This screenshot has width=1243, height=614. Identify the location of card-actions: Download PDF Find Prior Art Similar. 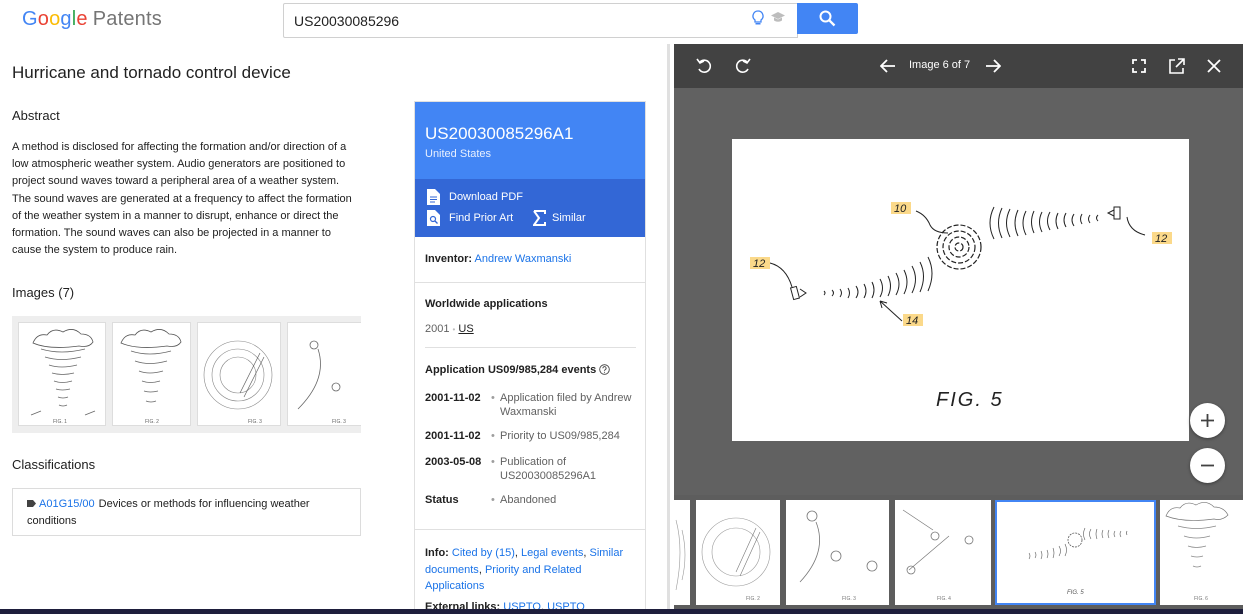
(530, 208).